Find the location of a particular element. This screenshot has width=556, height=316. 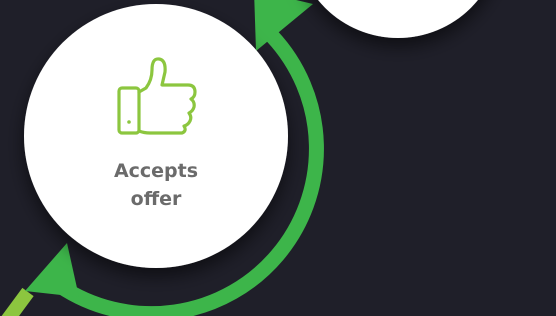

incoming-arrow-shaft is located at coordinates (17, 301).